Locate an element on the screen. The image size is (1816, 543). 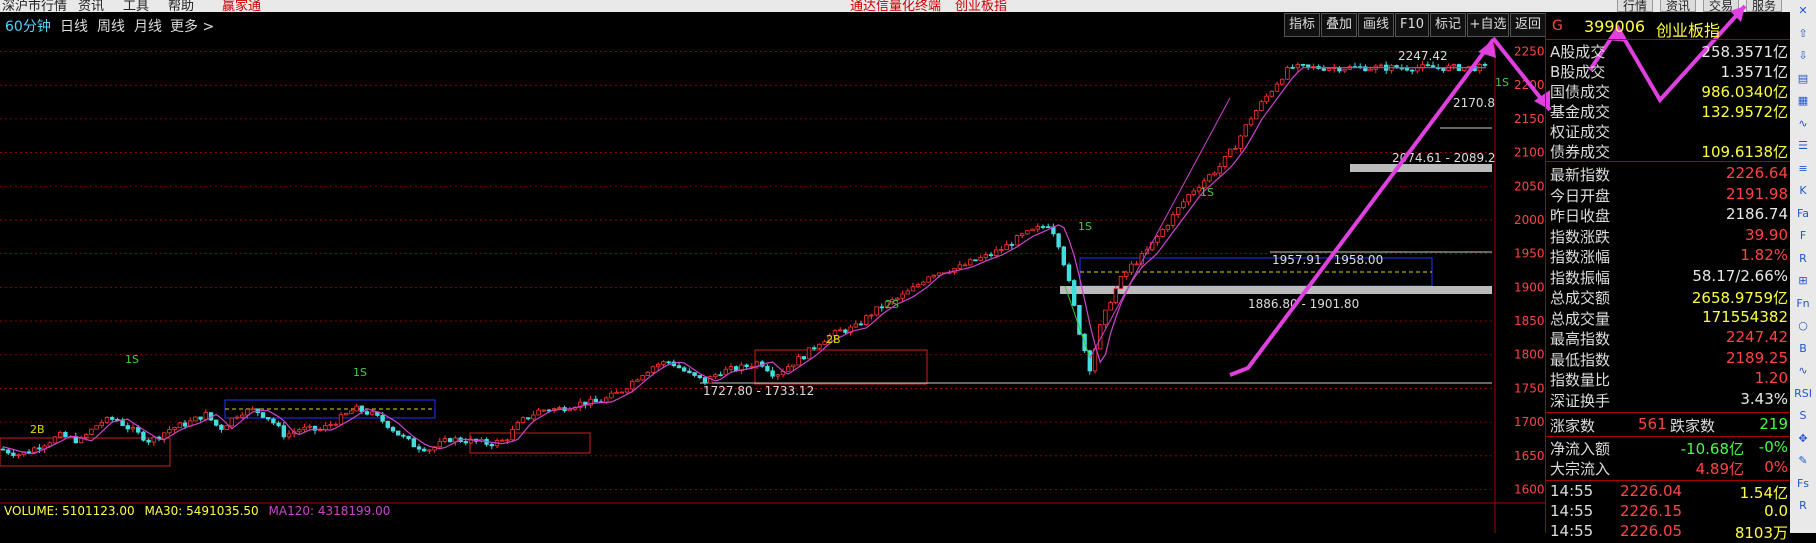
close-icon: ✕ is located at coordinates (1803, 11).